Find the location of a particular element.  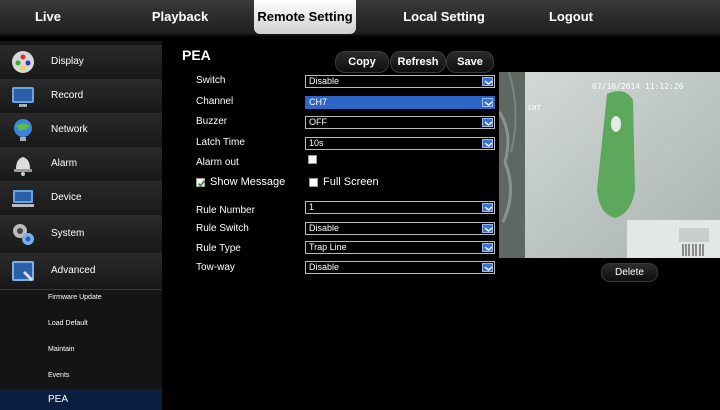

full-screen-label: Full Screen is located at coordinates (351, 182).